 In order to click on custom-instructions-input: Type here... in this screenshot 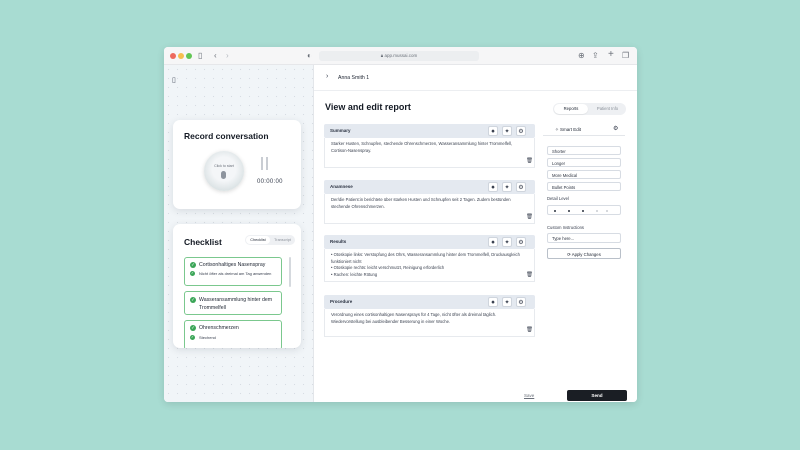, I will do `click(584, 238)`.